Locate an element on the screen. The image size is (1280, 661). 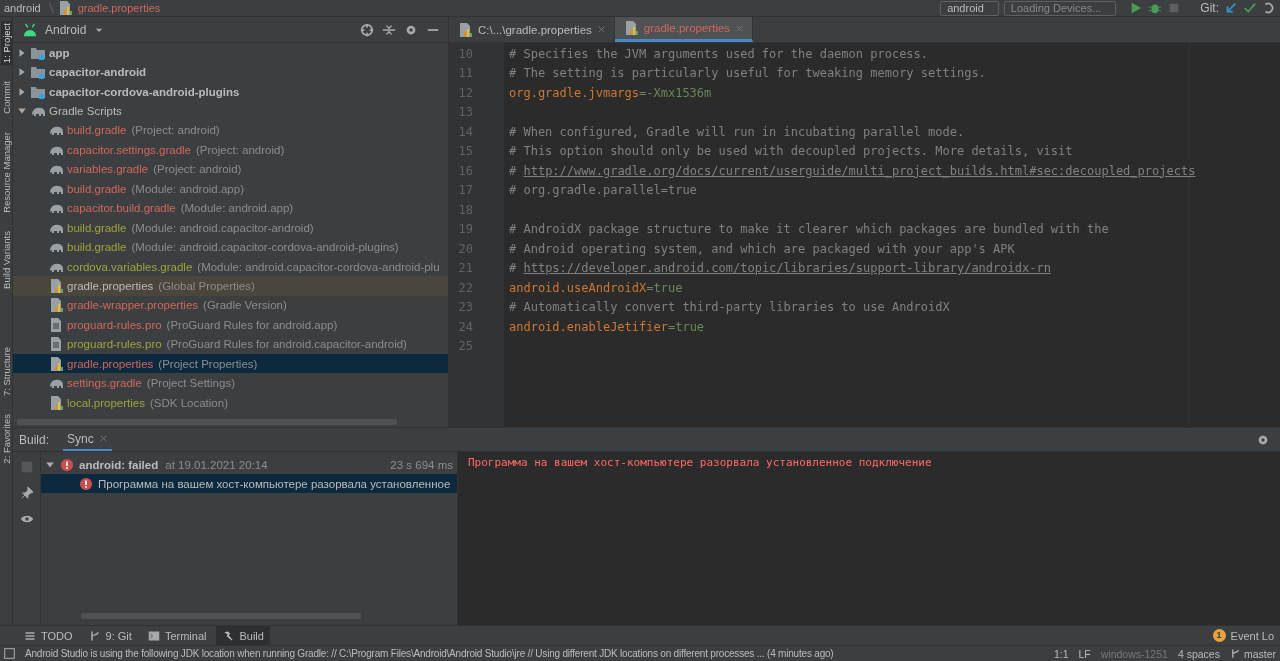
tree-item: proguard-rules.pro (ProGuard Rules for android.app) is located at coordinates (230, 325).